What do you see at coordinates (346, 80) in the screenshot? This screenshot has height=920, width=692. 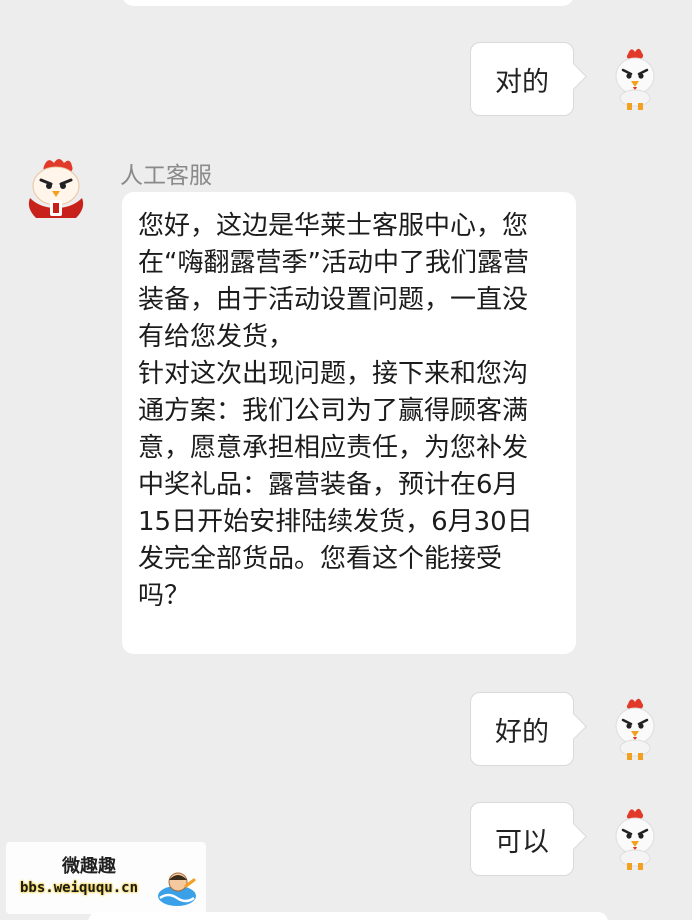 I see `message-row: 对的` at bounding box center [346, 80].